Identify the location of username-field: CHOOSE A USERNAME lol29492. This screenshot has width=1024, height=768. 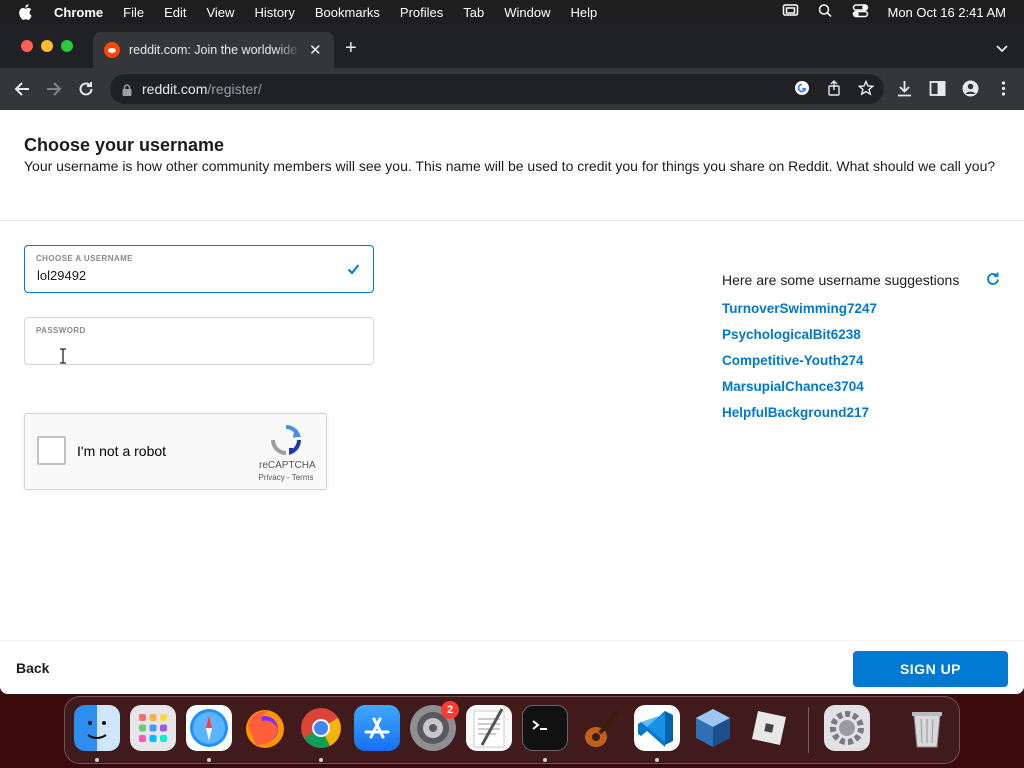
(199, 269).